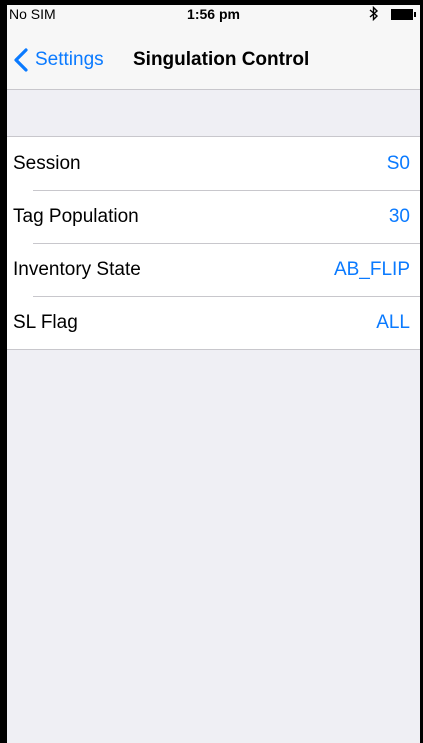 The image size is (423, 743). Describe the element at coordinates (371, 269) in the screenshot. I see `setting-value: AB_FLIP` at that location.